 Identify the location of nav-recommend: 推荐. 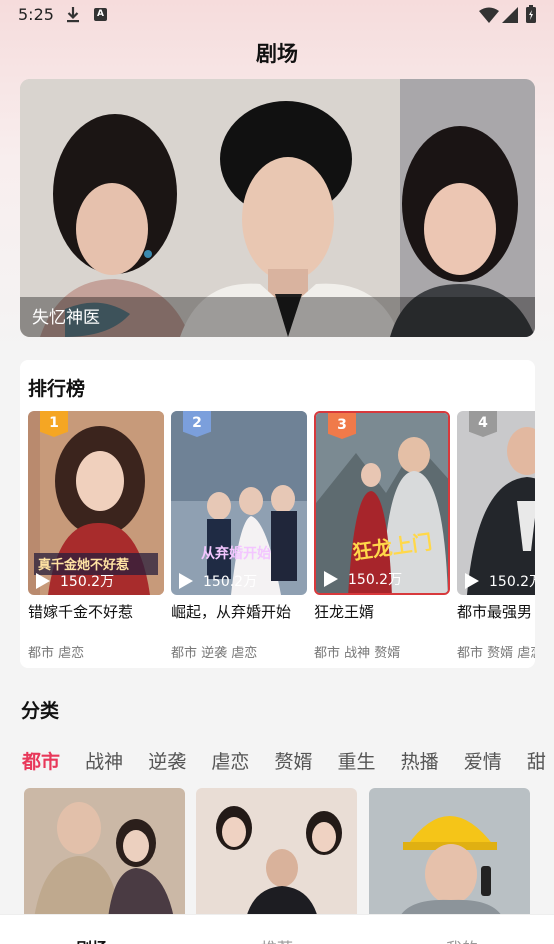
(277, 939).